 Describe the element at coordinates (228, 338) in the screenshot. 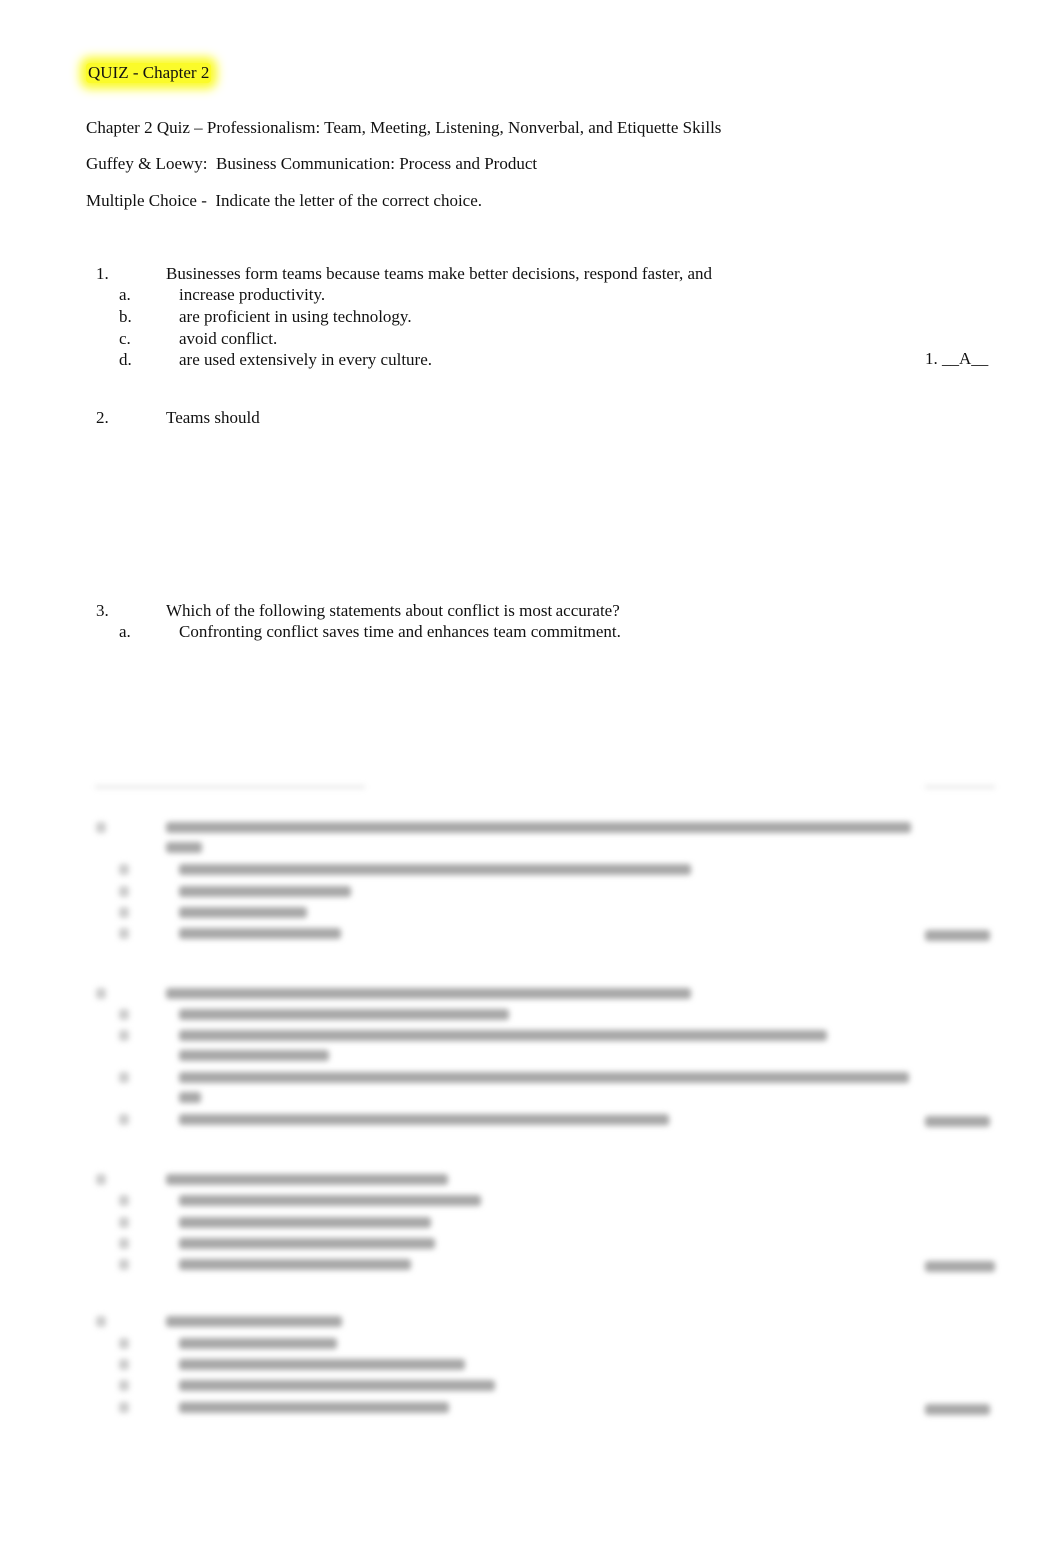

I see `option-text: avoid conflict.` at that location.